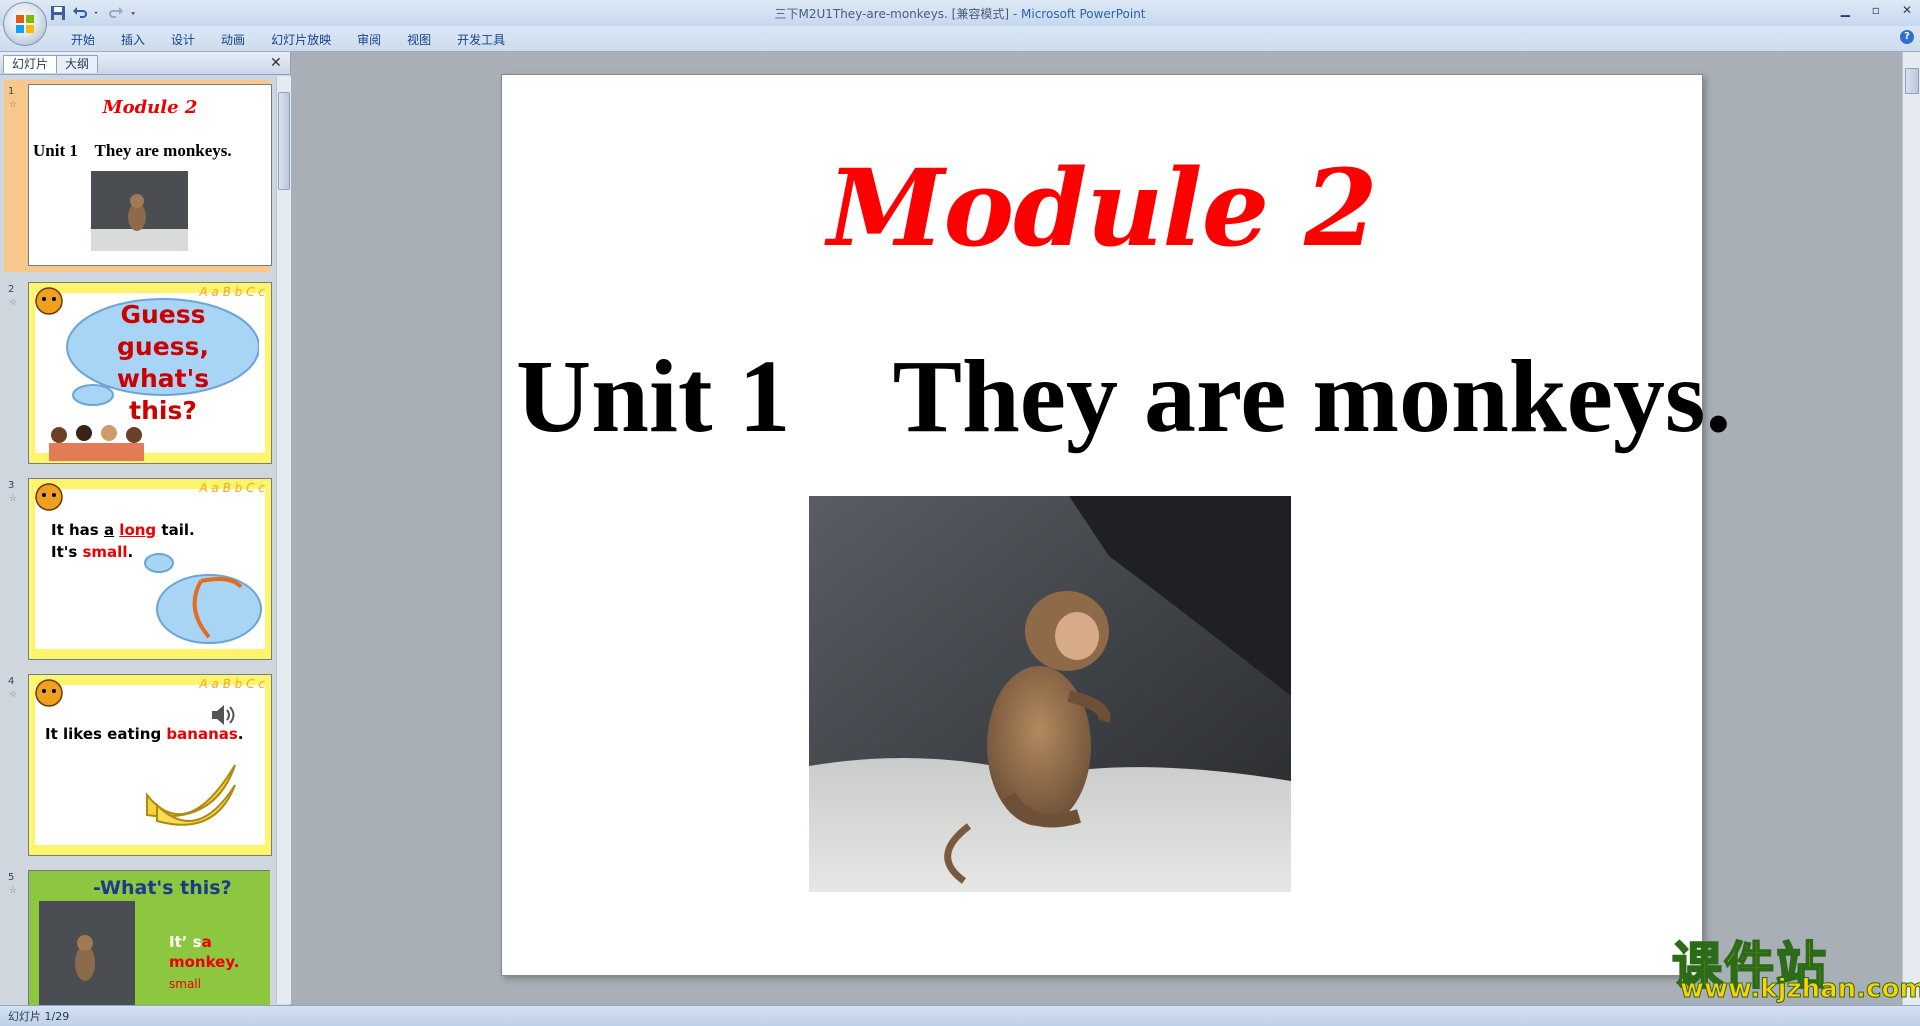 This screenshot has width=1920, height=1026. What do you see at coordinates (1102, 207) in the screenshot?
I see `slide-module-title: Module 2` at bounding box center [1102, 207].